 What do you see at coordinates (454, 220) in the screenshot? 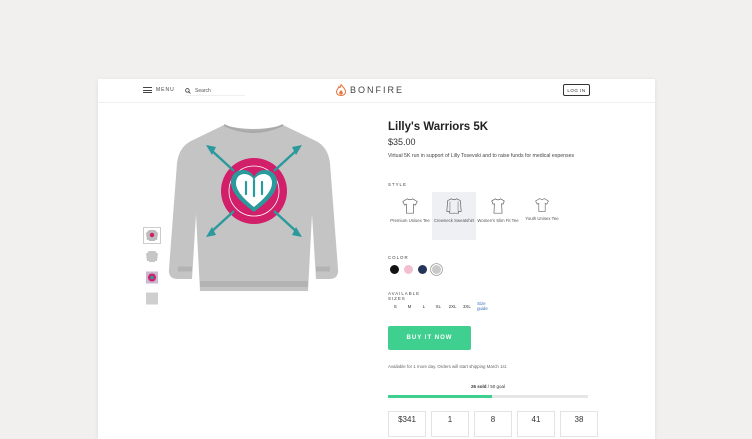
I see `style-name: Crewneck Sweatshirt` at bounding box center [454, 220].